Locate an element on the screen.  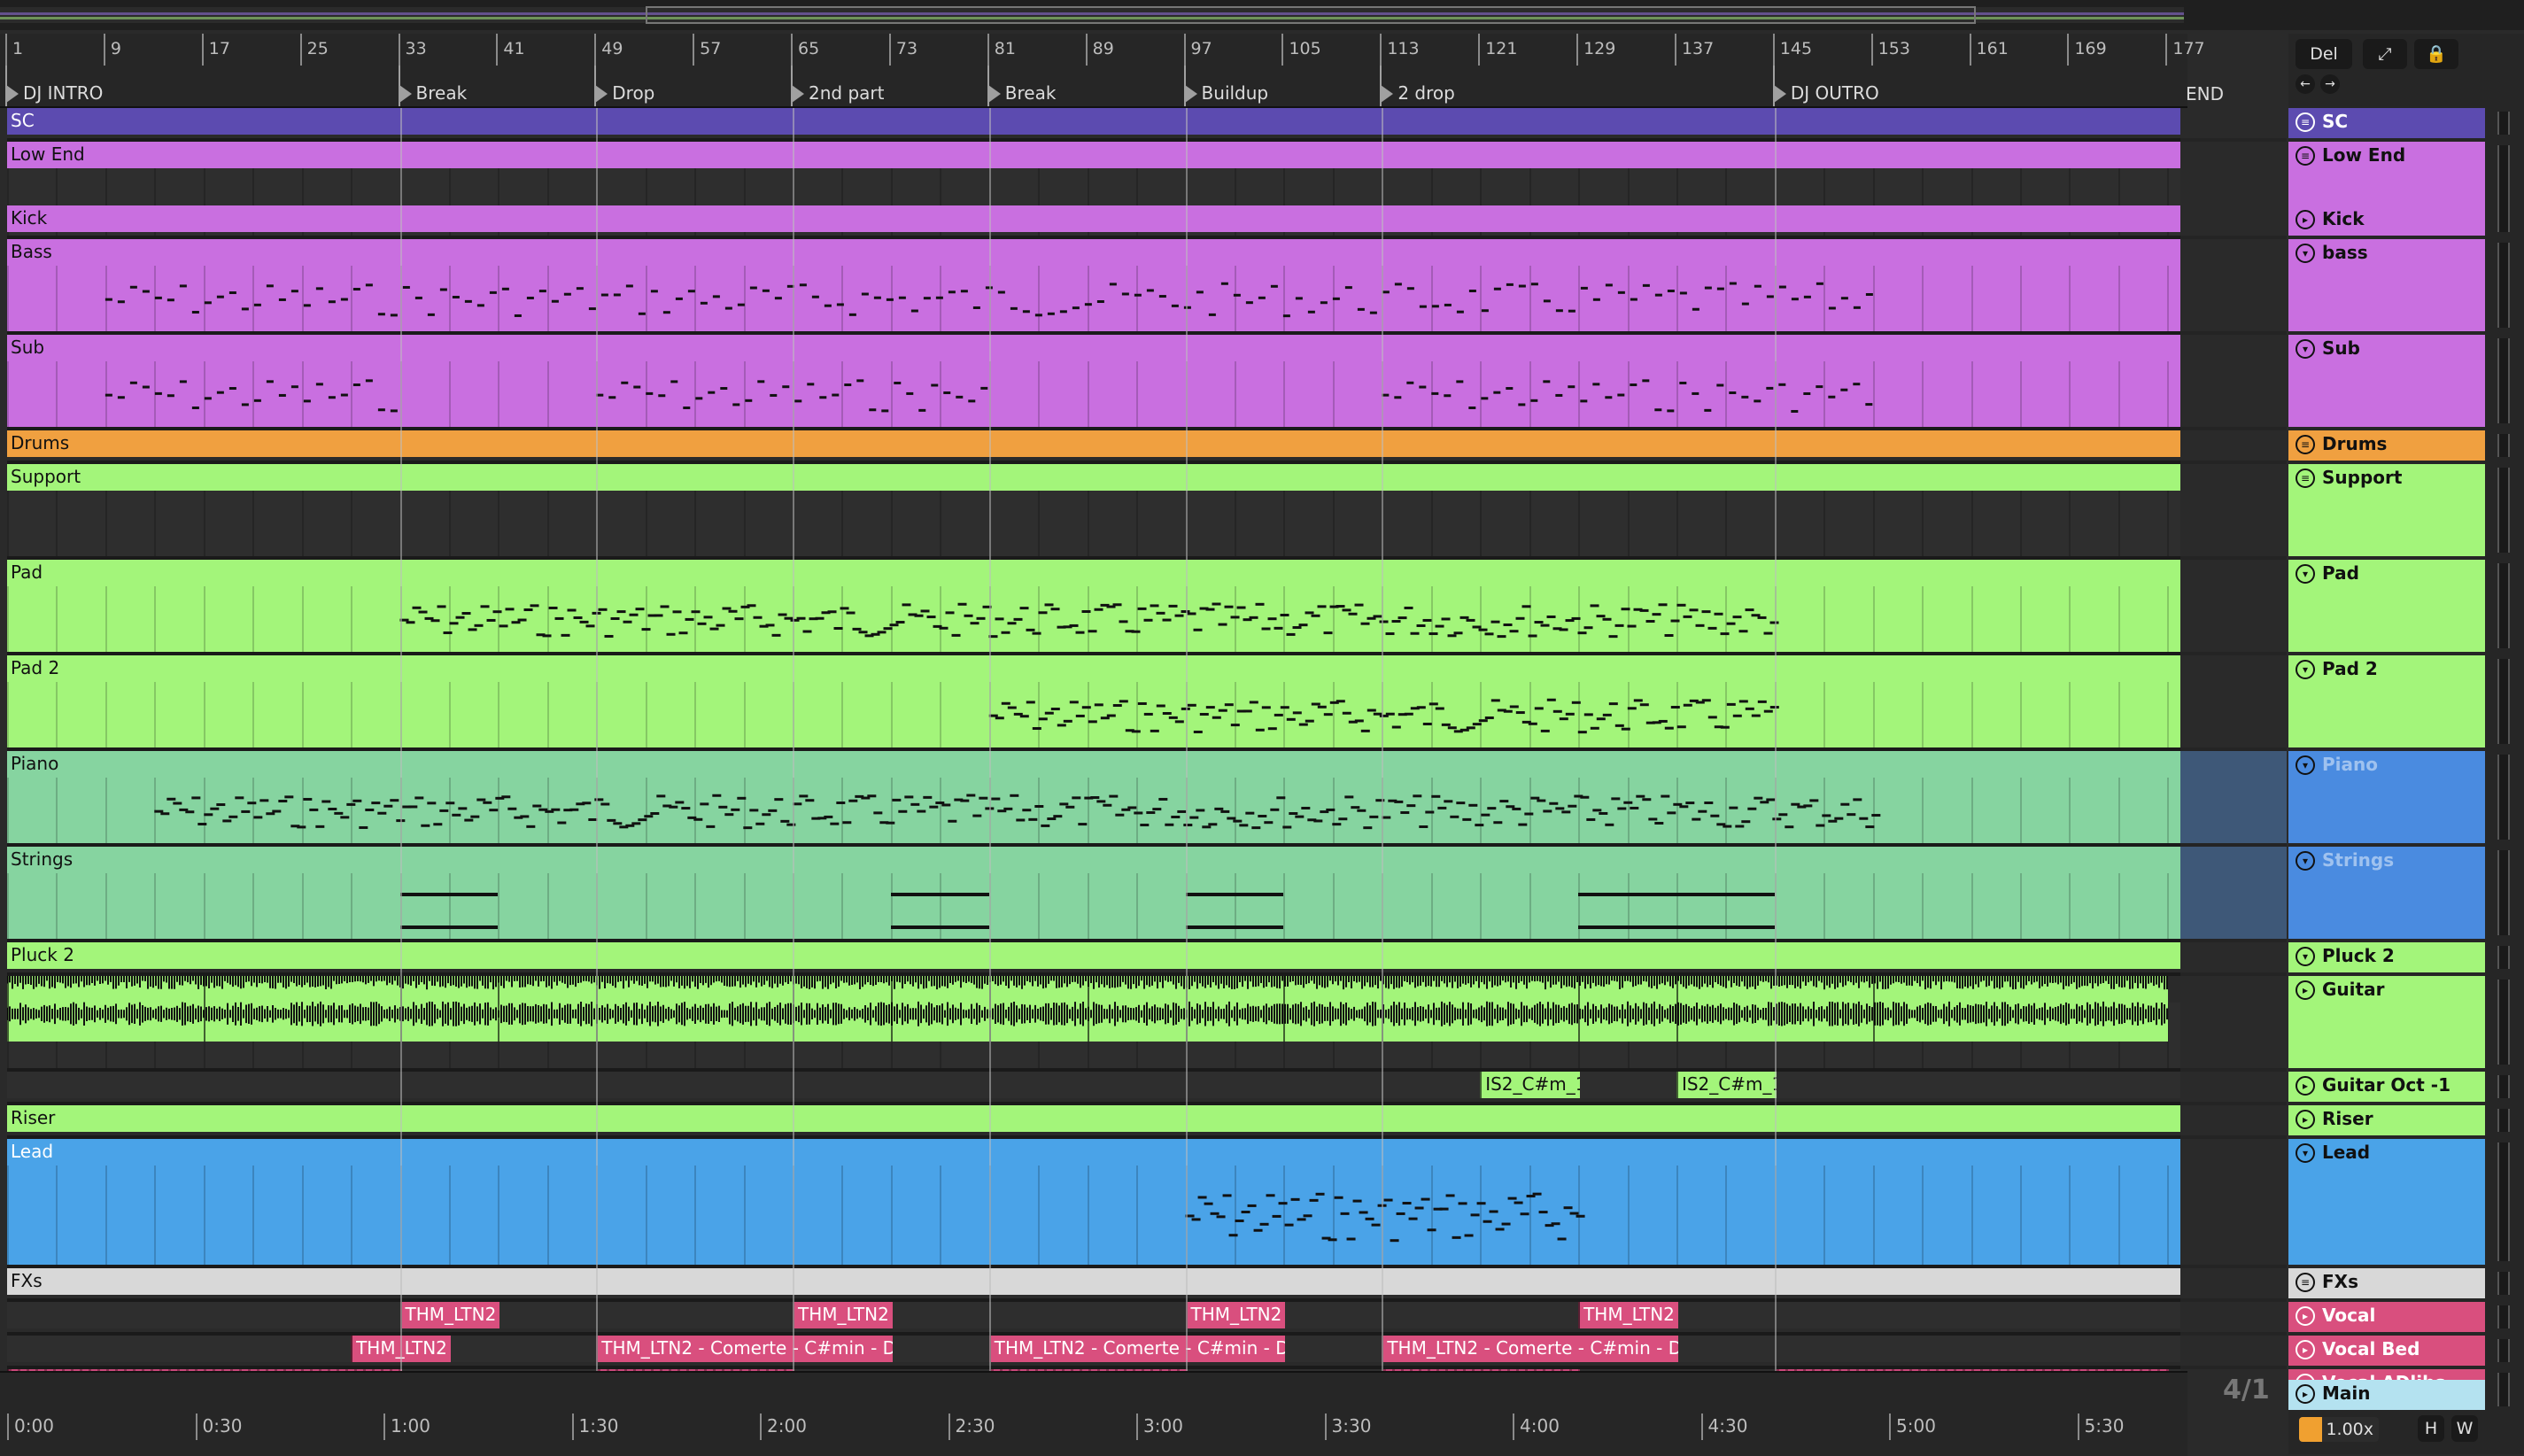
zoom-level: 1.00x is located at coordinates (2339, 1429).